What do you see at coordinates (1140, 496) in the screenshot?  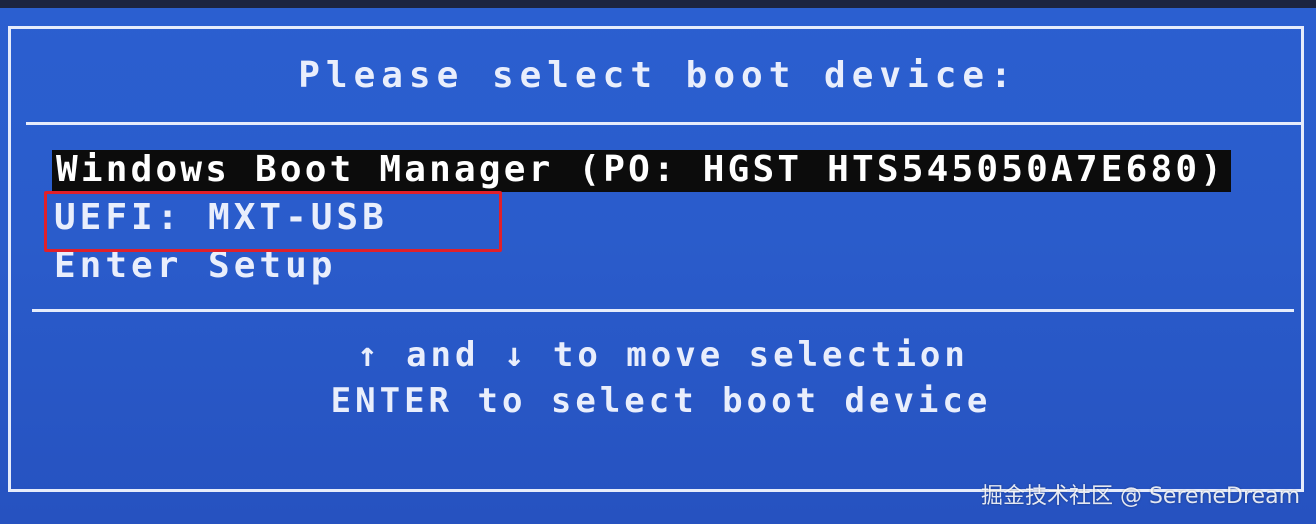 I see `watermark-text: 掘金技术社区 @ SereneDream` at bounding box center [1140, 496].